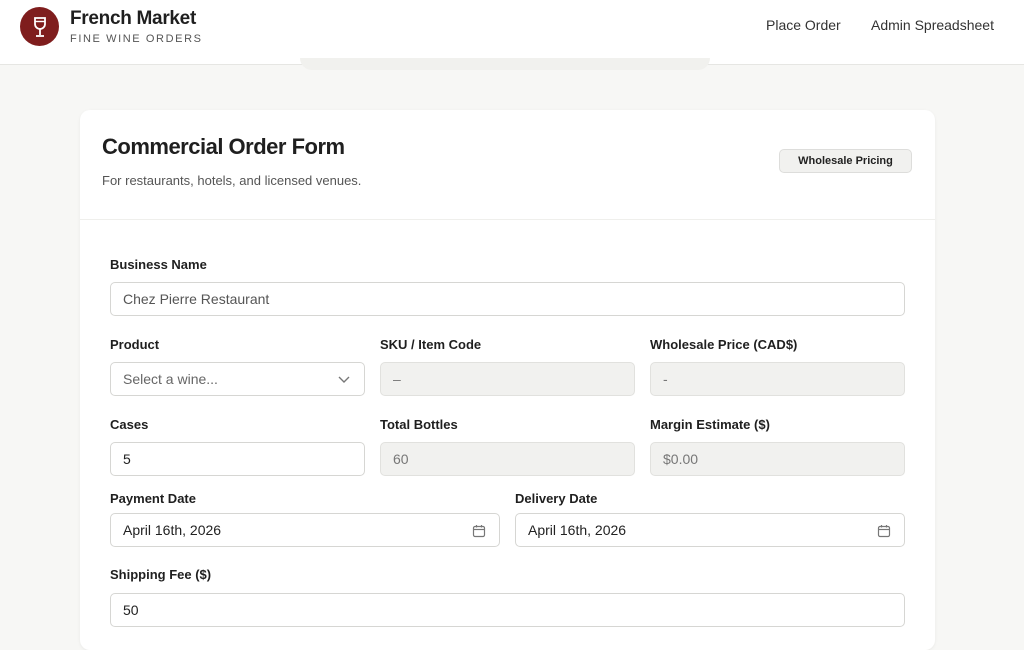 Image resolution: width=1024 pixels, height=650 pixels. I want to click on margin-estimate-field: $0.00, so click(777, 459).